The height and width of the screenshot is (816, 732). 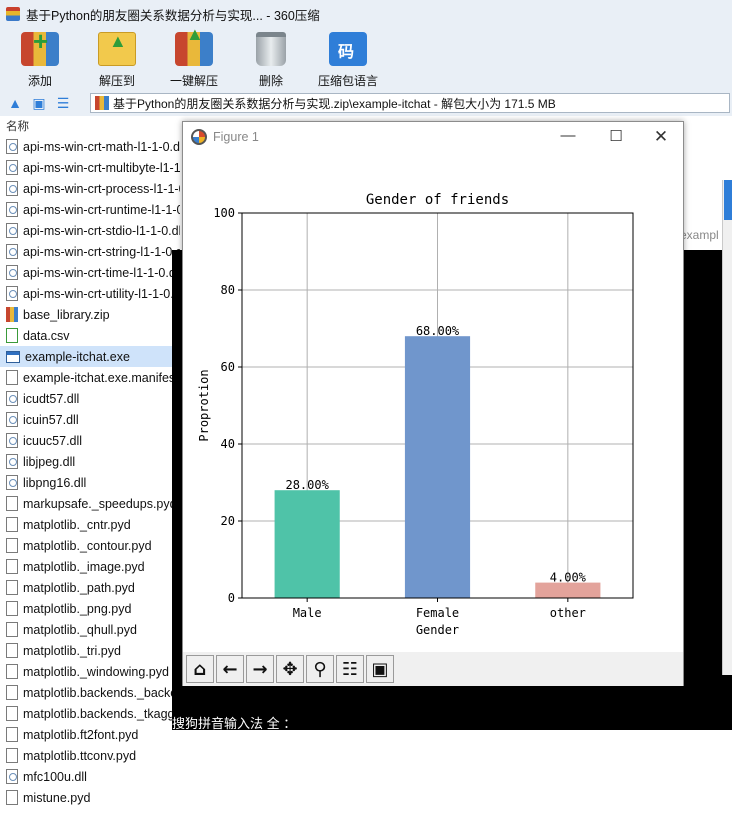 I want to click on y-tick-label: 0, so click(x=231, y=598).